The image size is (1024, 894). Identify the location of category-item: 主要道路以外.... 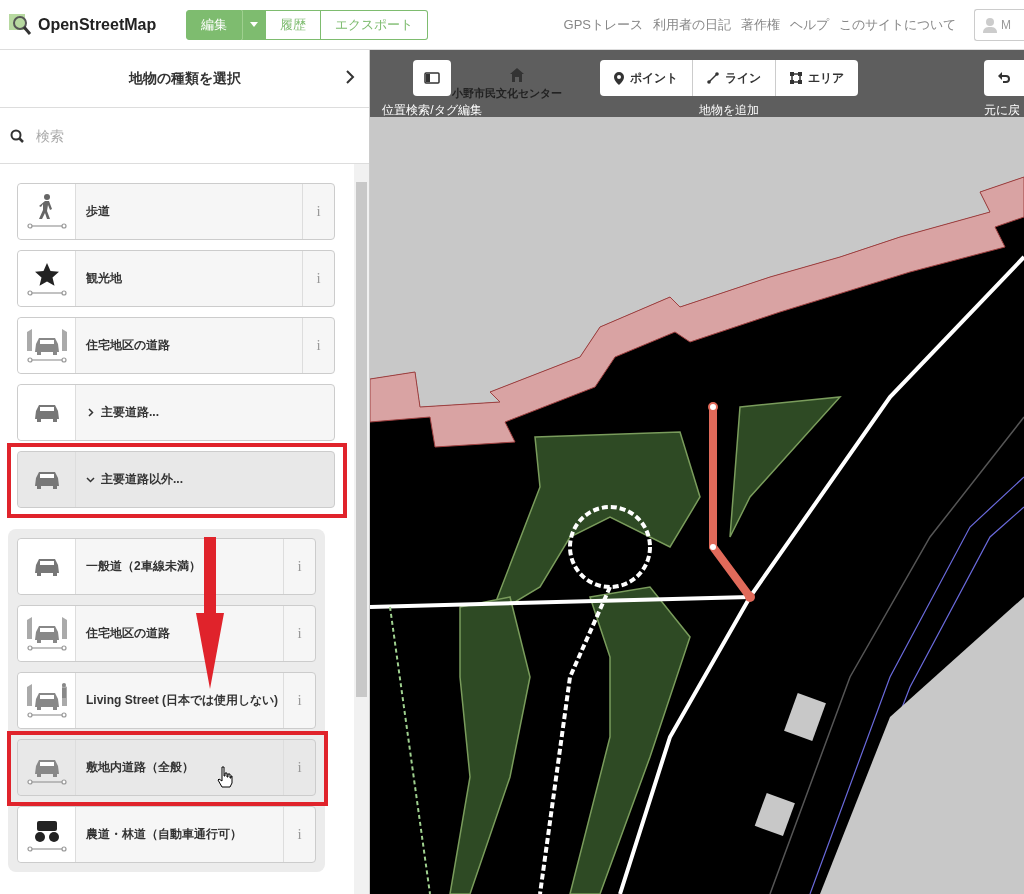
(176, 479).